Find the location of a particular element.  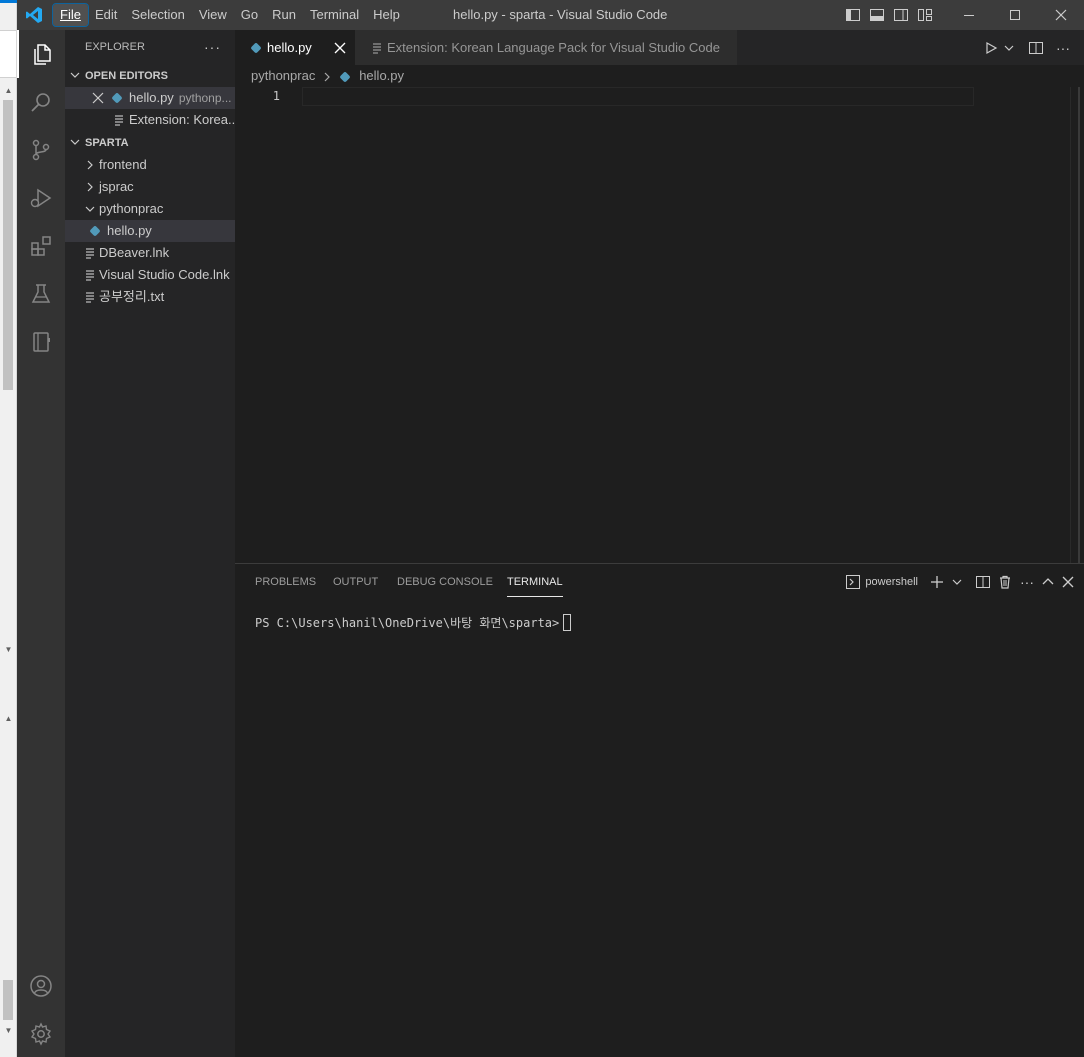

toggle-panel-icon is located at coordinates (877, 15).